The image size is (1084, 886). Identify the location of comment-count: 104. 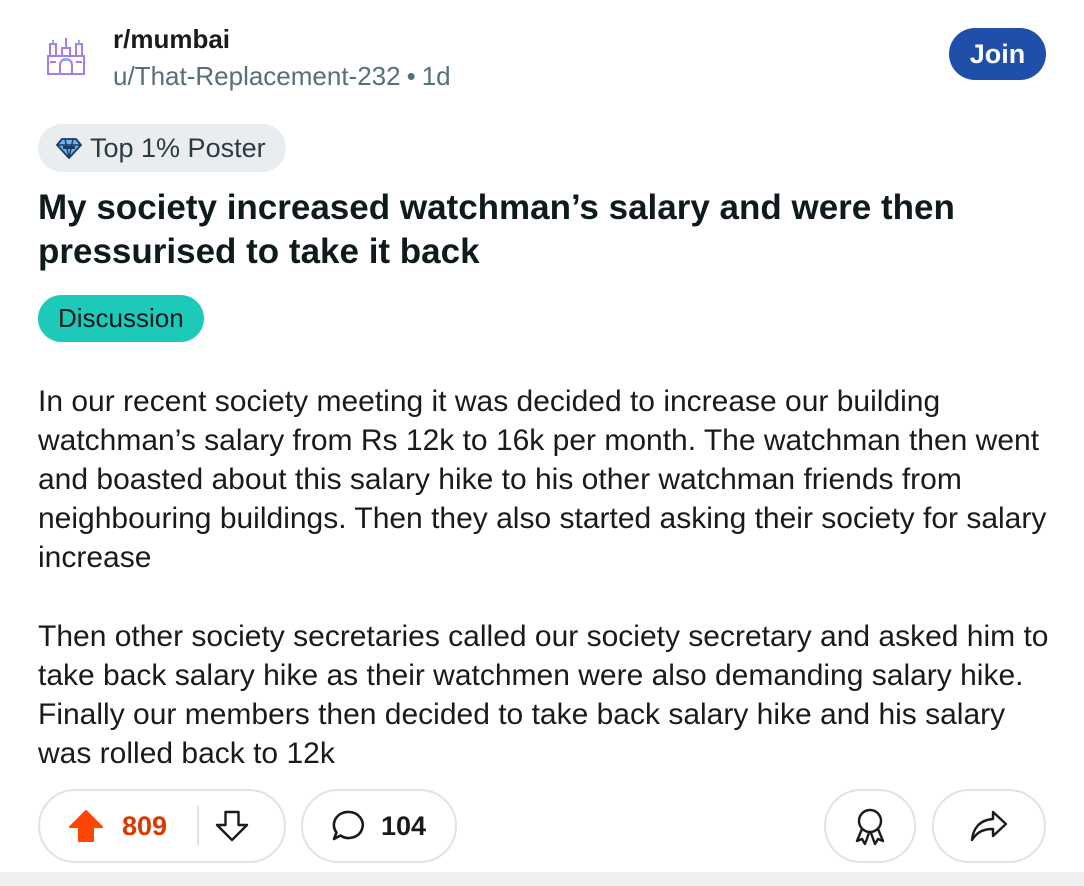
(404, 825).